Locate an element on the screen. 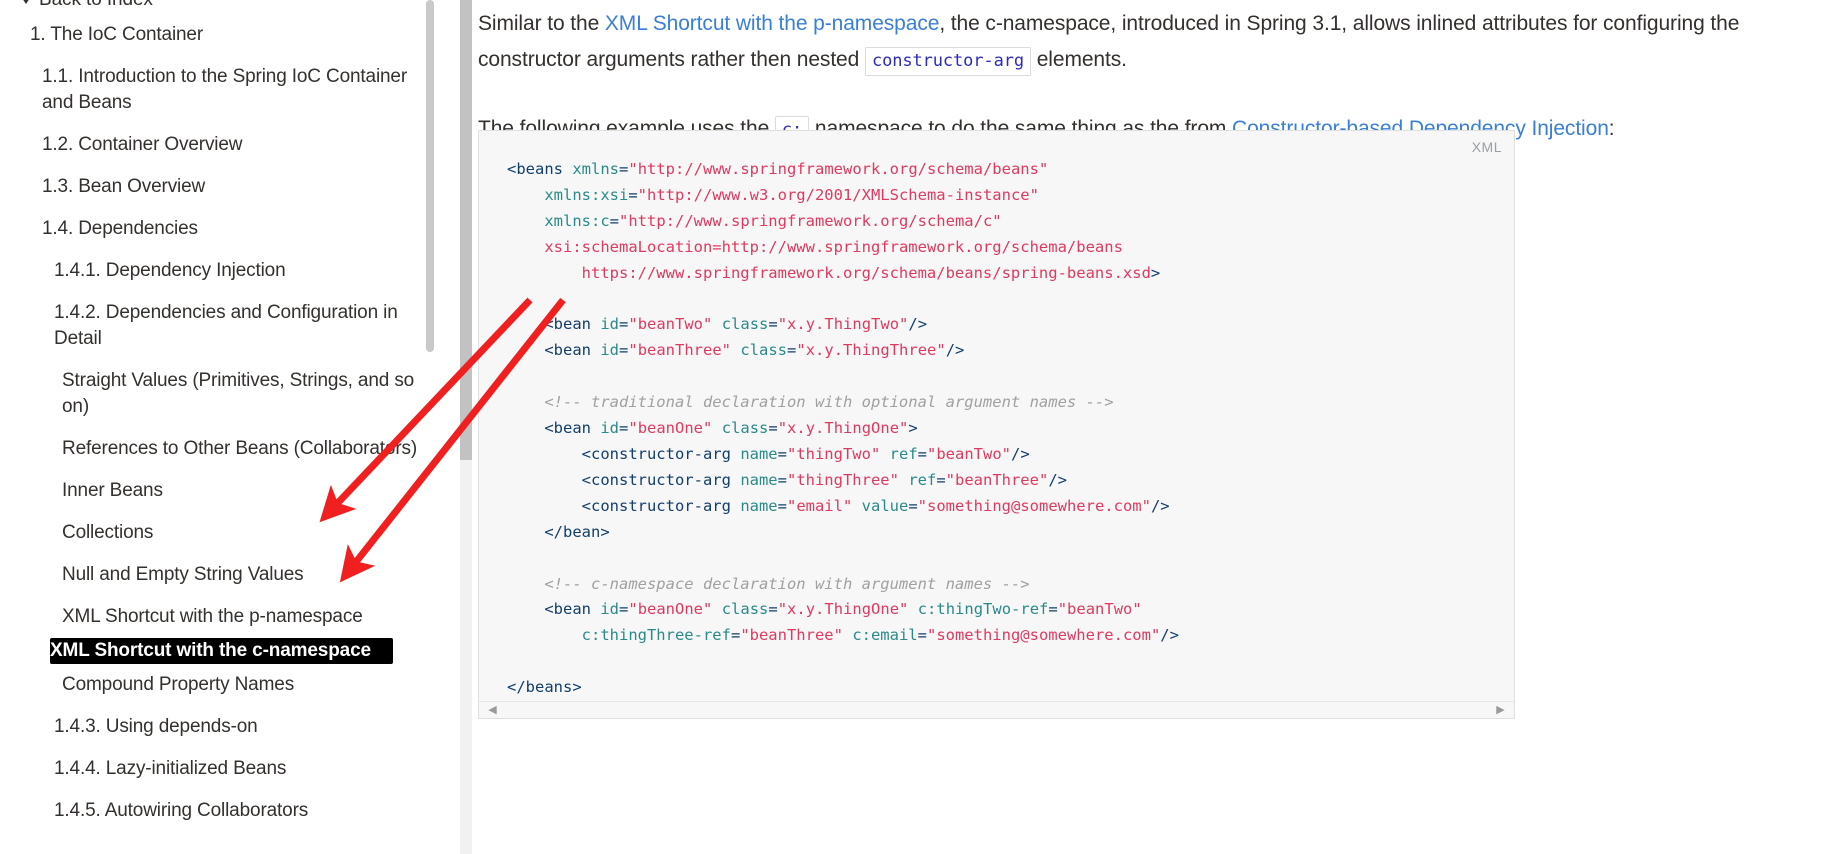 Image resolution: width=1823 pixels, height=854 pixels. back-to-index-link: Back to Index is located at coordinates (216, 7).